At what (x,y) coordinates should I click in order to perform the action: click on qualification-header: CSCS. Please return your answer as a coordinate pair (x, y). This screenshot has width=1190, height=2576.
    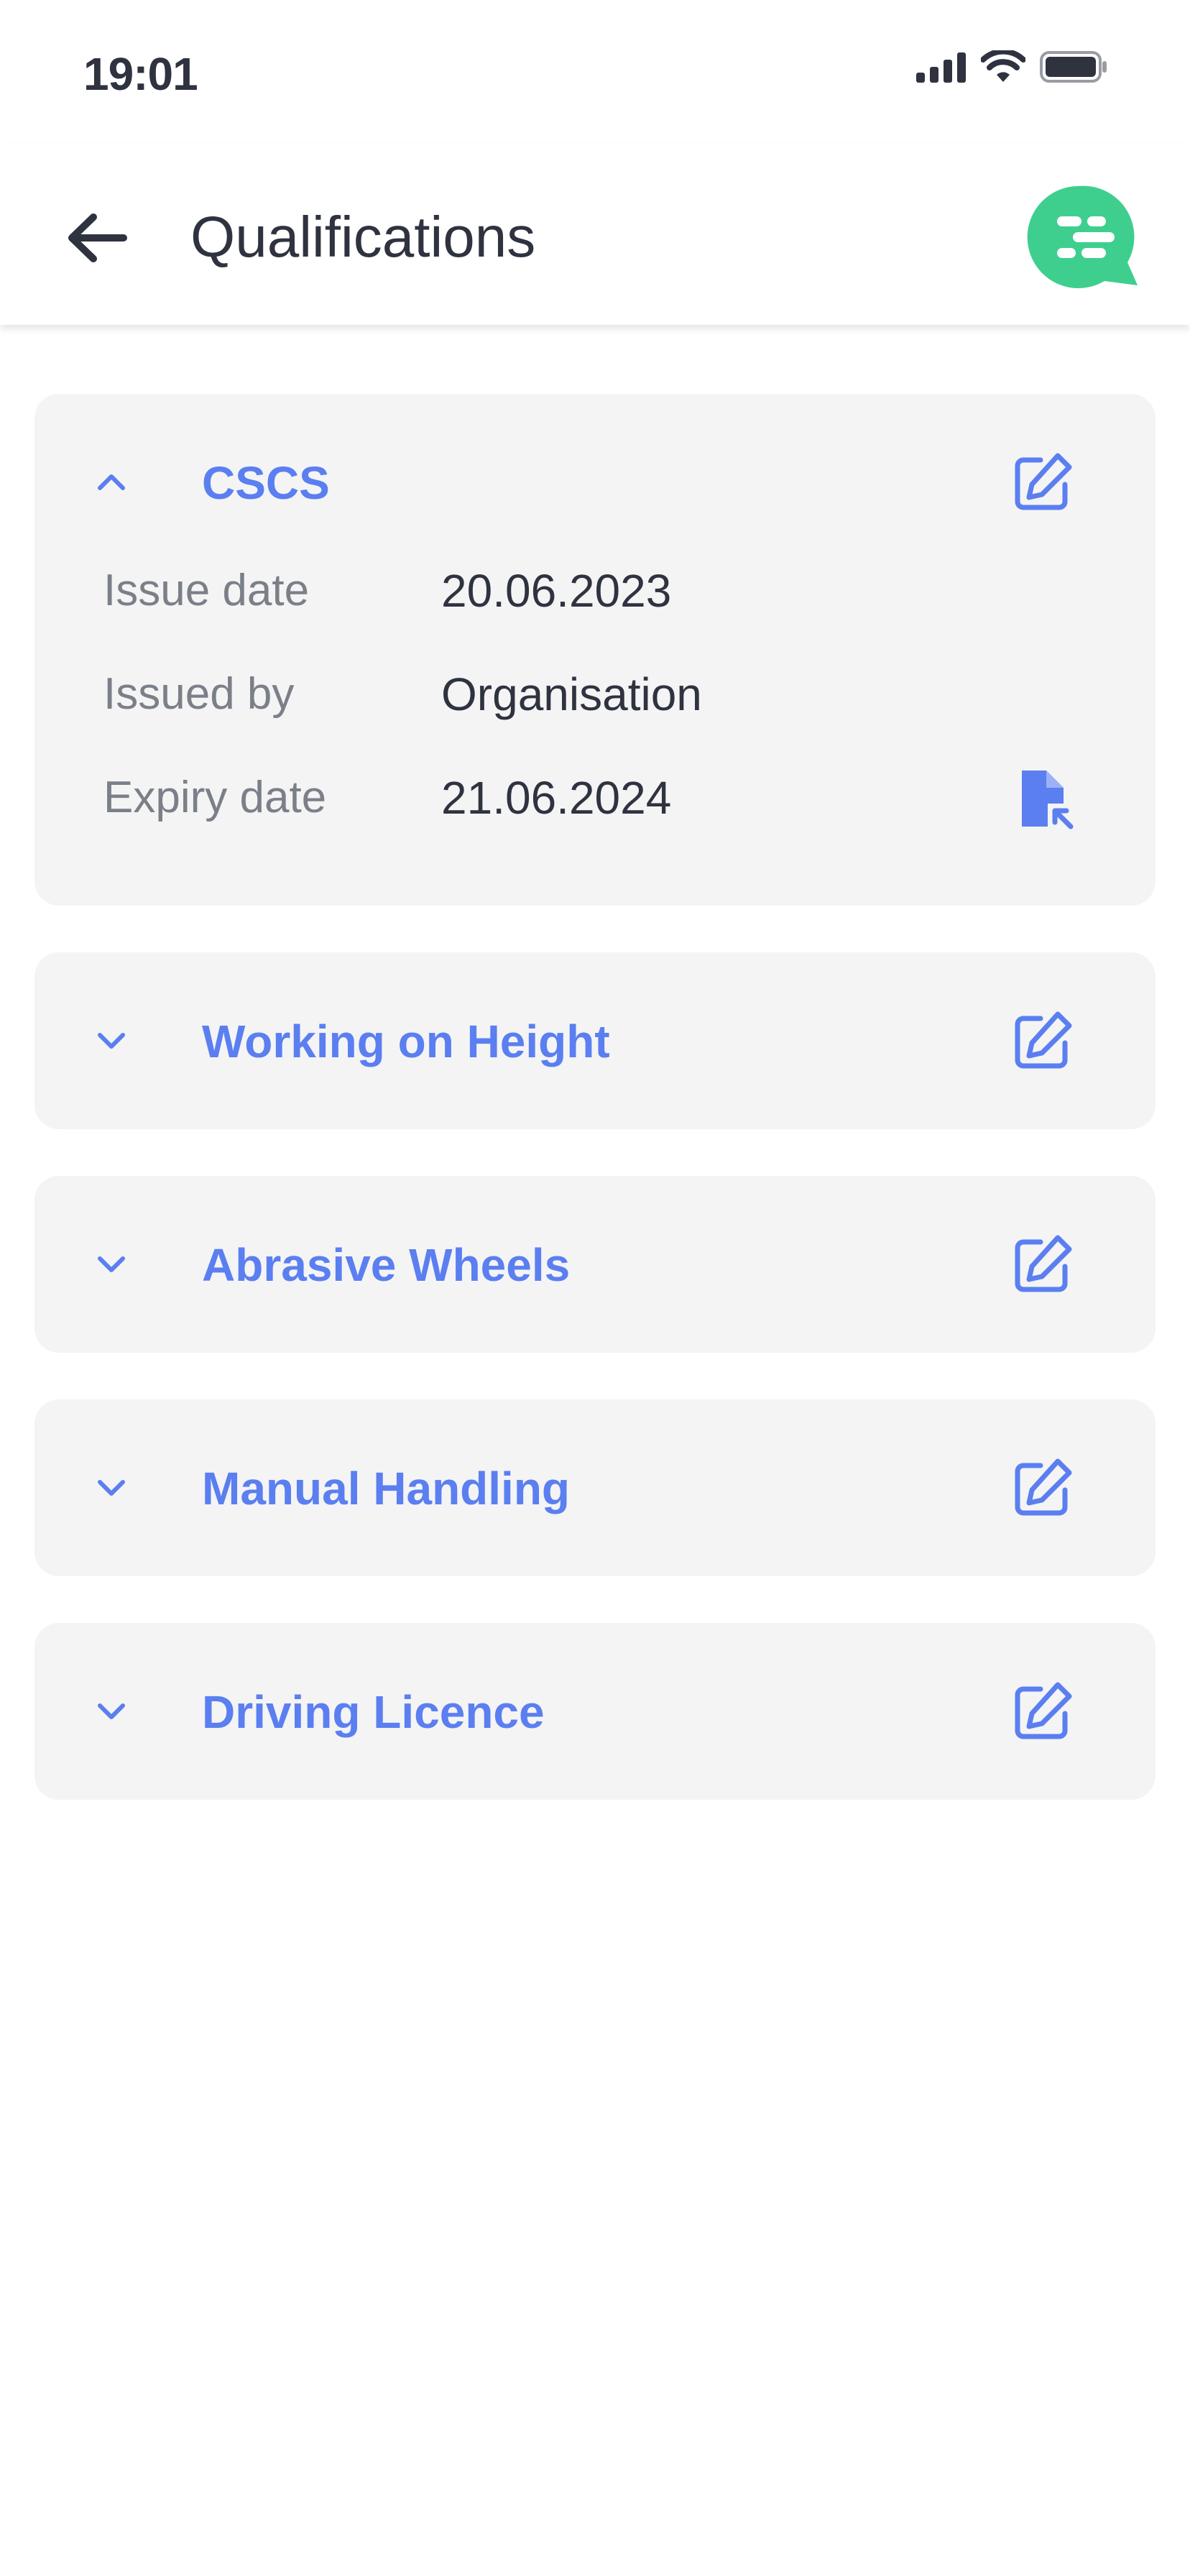
    Looking at the image, I should click on (595, 469).